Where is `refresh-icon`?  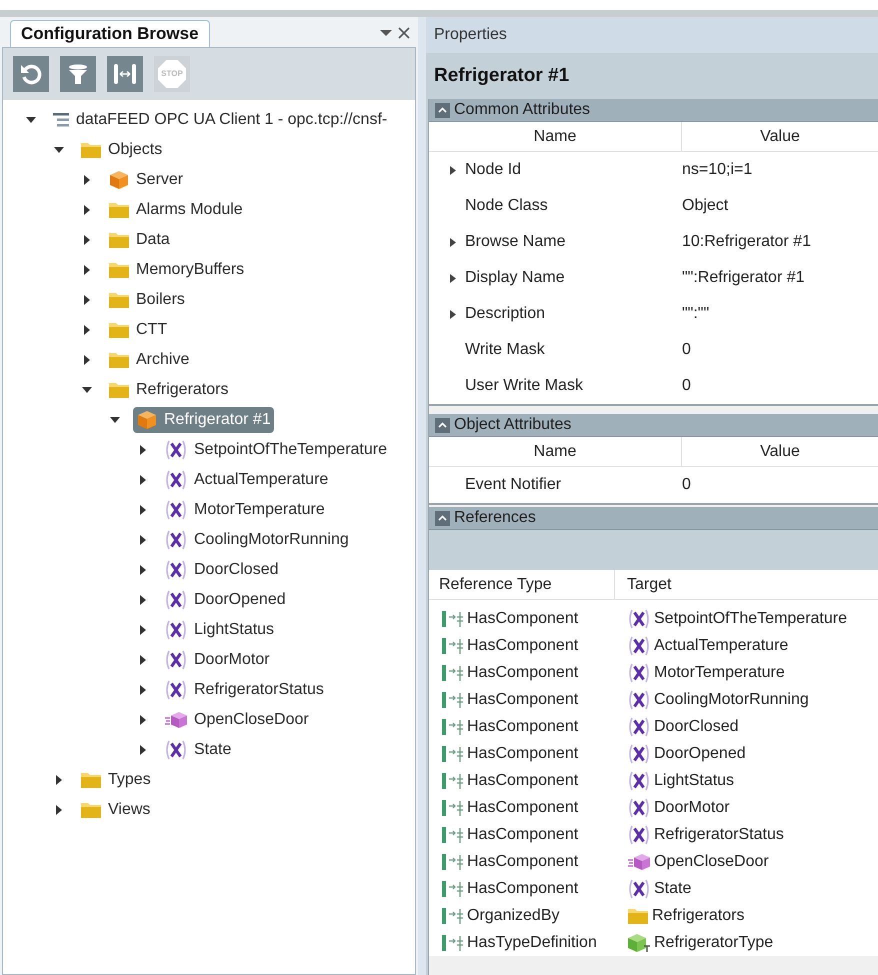 refresh-icon is located at coordinates (31, 74).